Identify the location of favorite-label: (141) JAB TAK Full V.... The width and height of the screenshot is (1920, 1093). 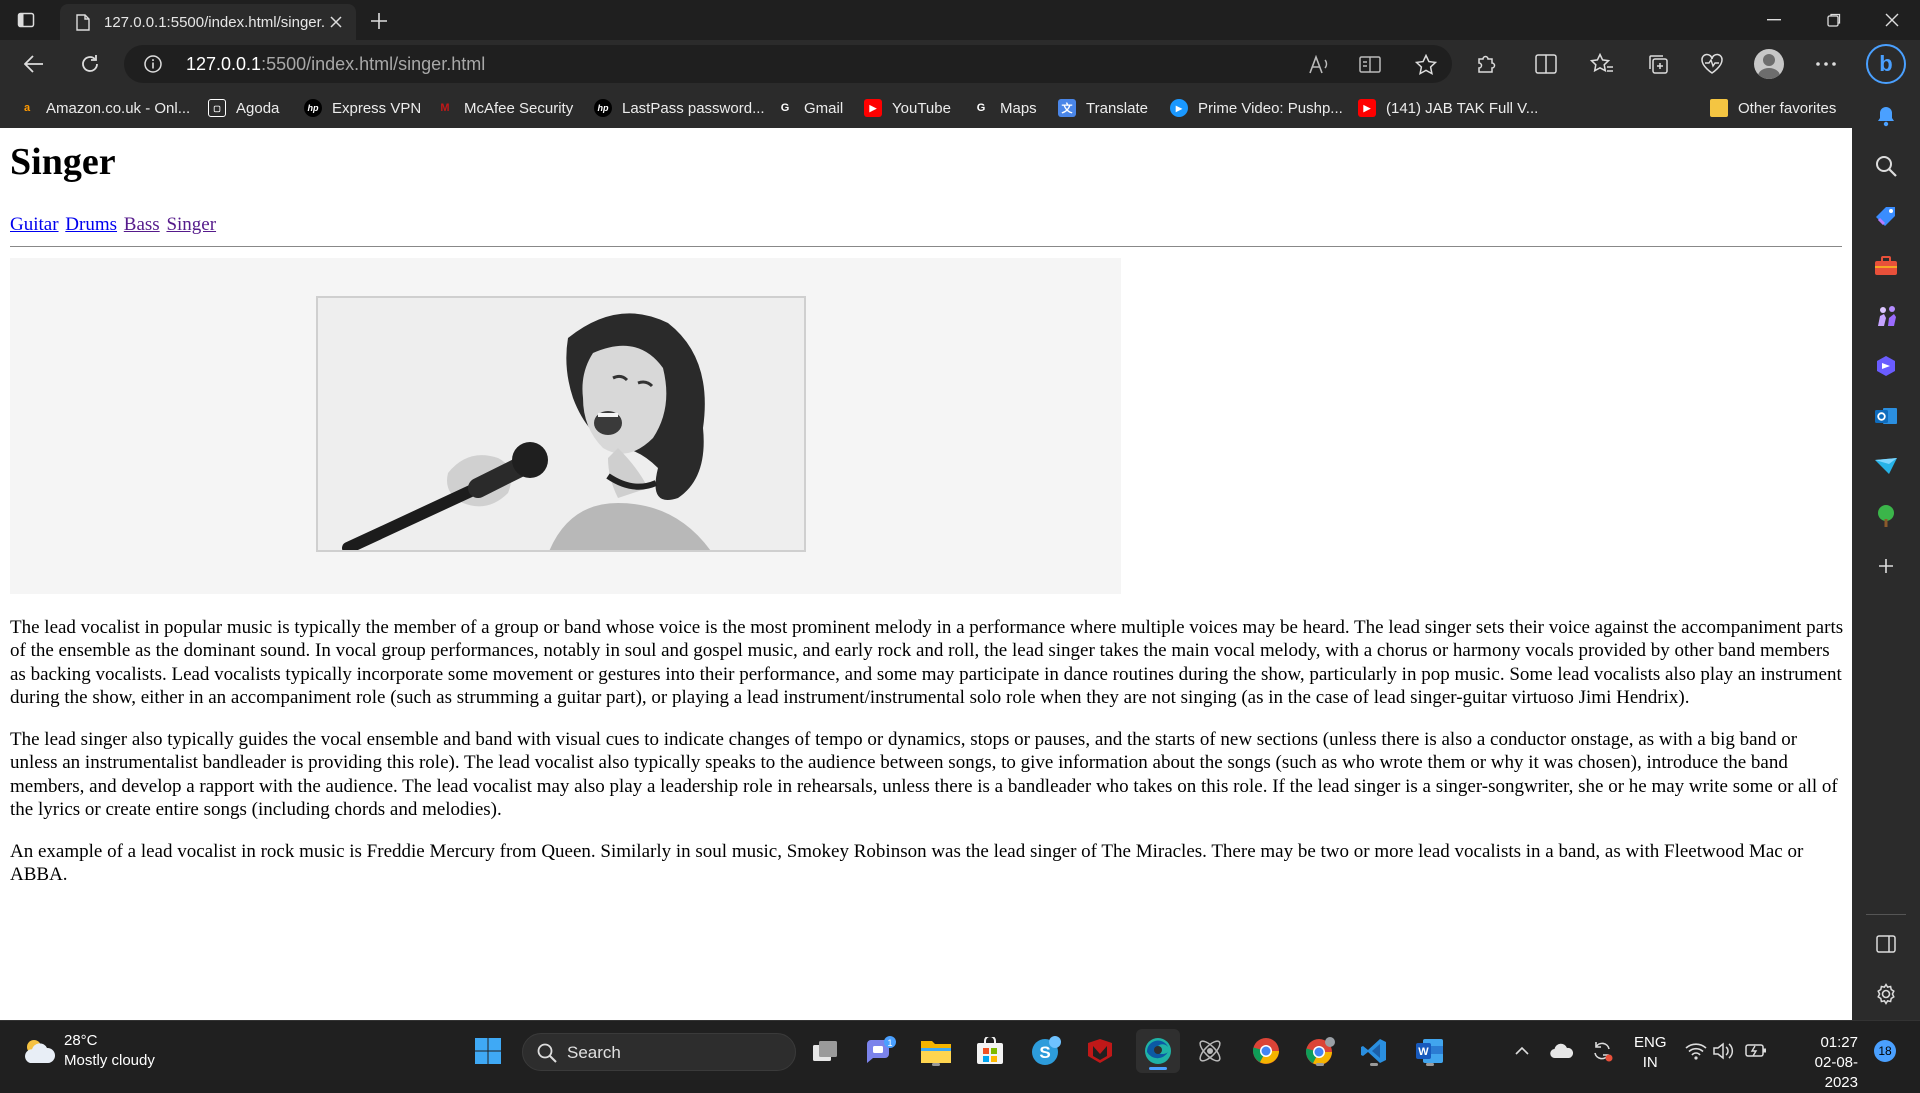
(1462, 108).